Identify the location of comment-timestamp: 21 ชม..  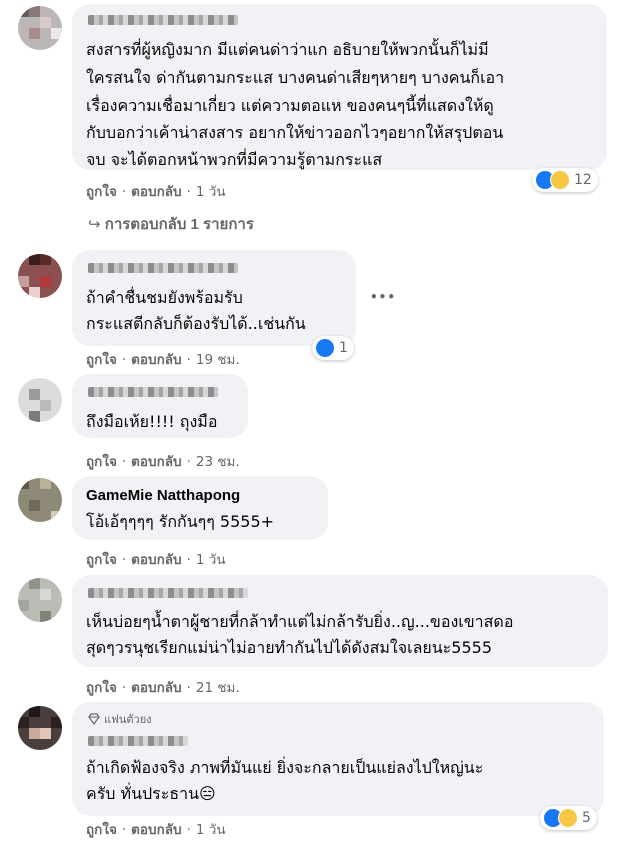
(218, 688).